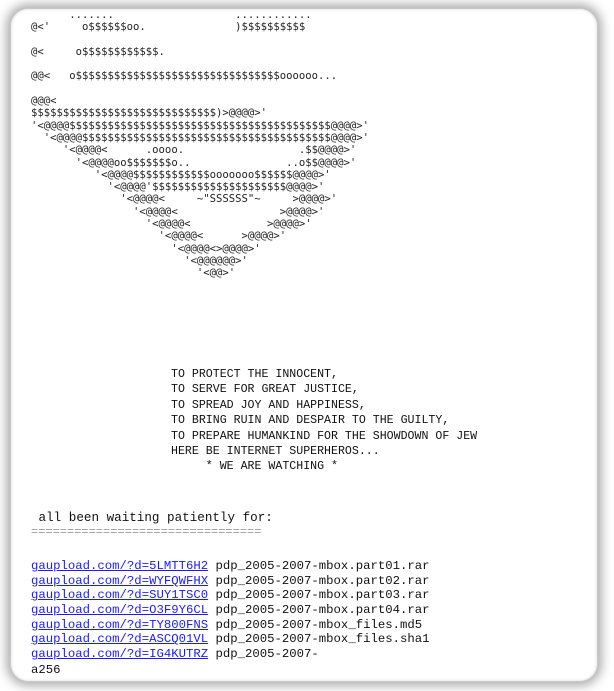  Describe the element at coordinates (119, 566) in the screenshot. I see `download-link: gaupload.com/?d=5LMTT6H2` at that location.